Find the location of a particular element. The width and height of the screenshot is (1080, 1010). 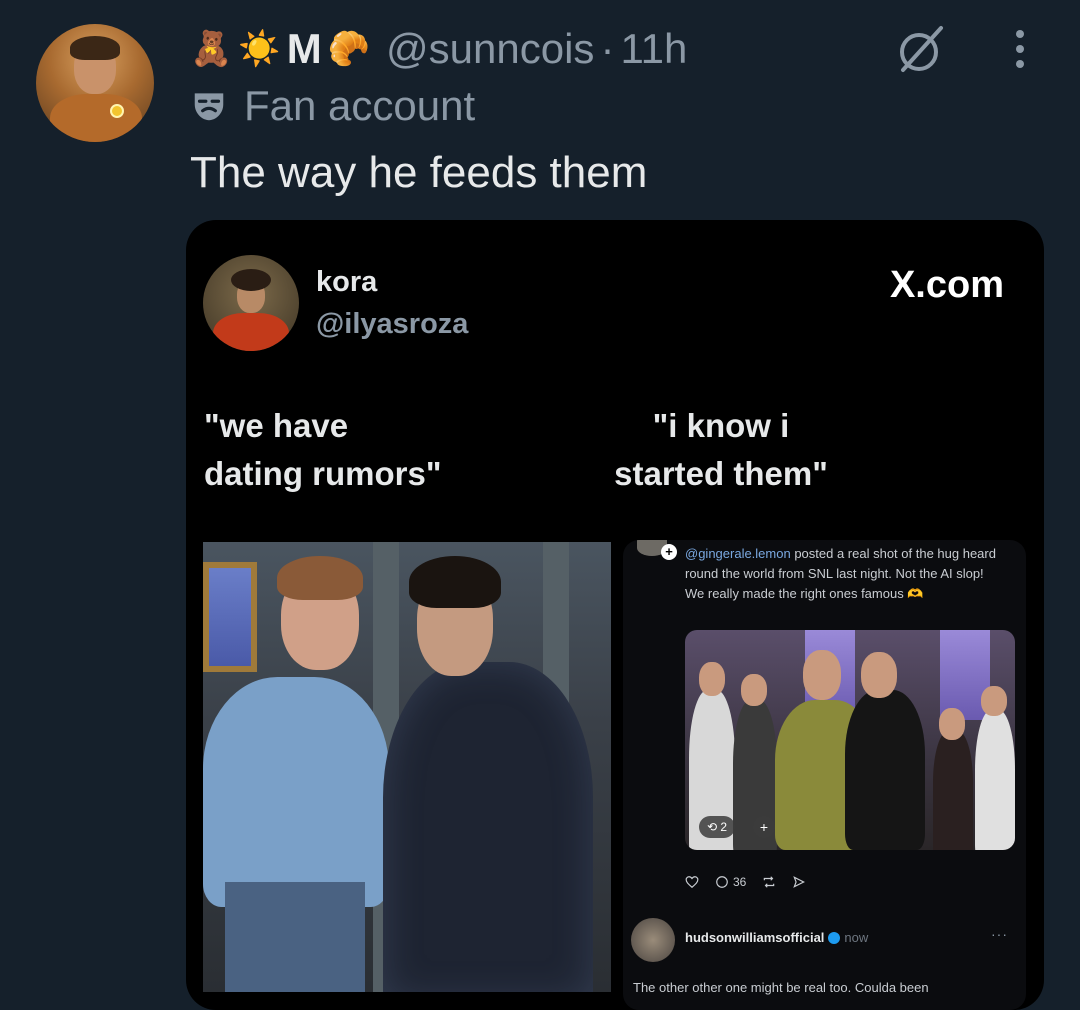

comment-action: 36 is located at coordinates (730, 882).